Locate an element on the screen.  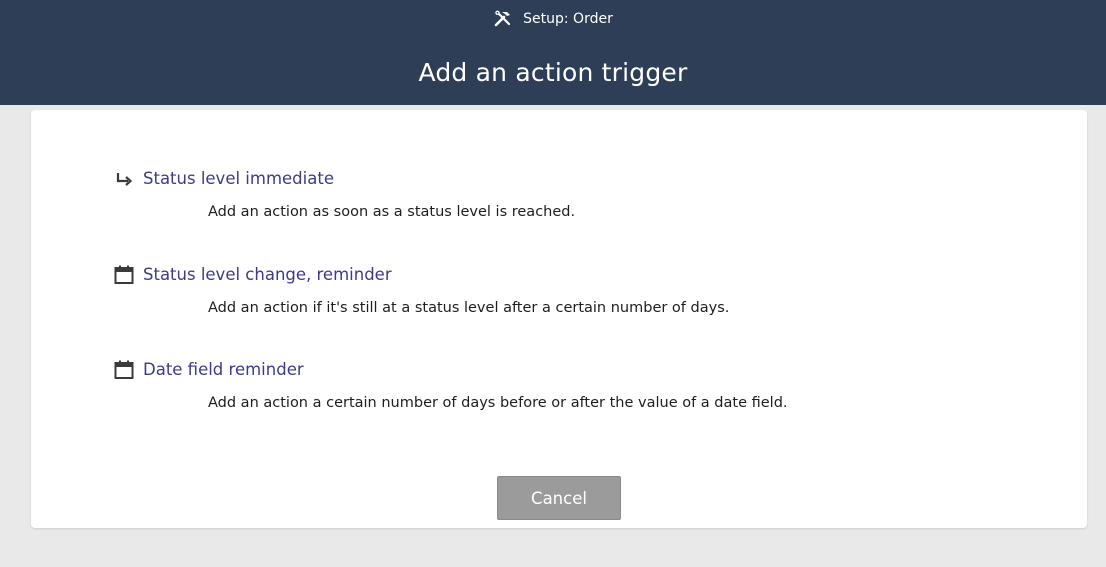
cancel-button: Cancel is located at coordinates (559, 498).